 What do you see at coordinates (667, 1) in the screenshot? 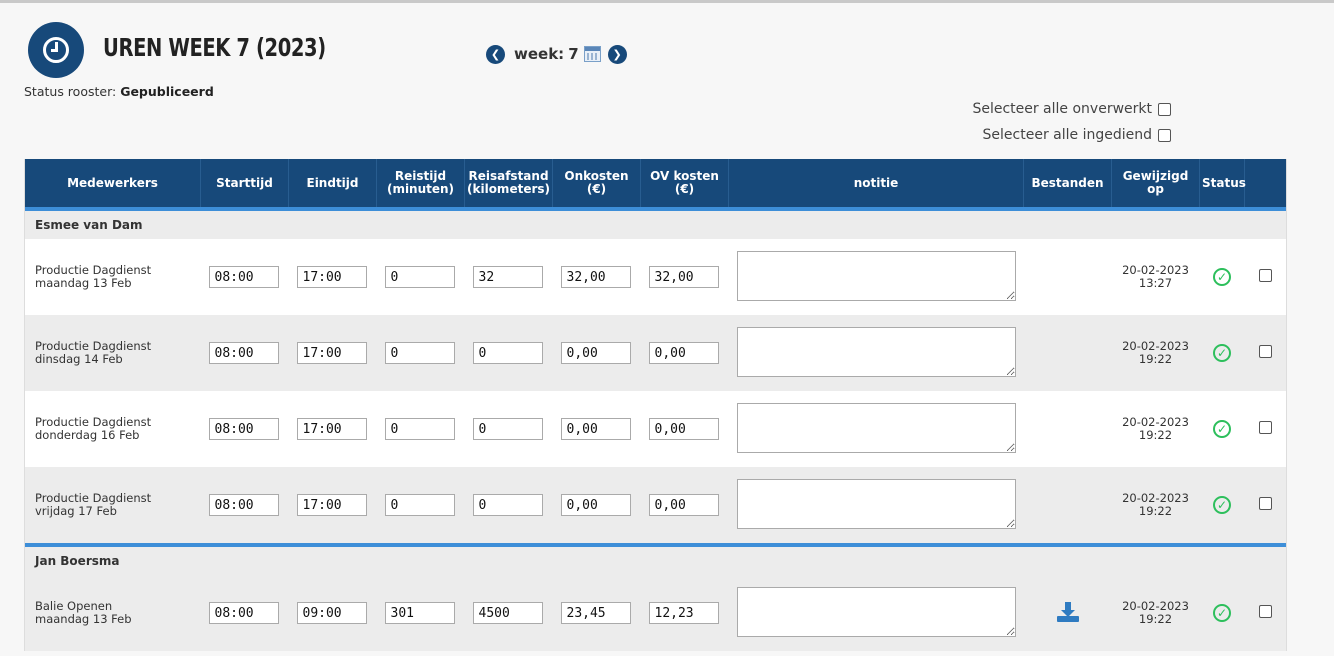
I see `top-border` at bounding box center [667, 1].